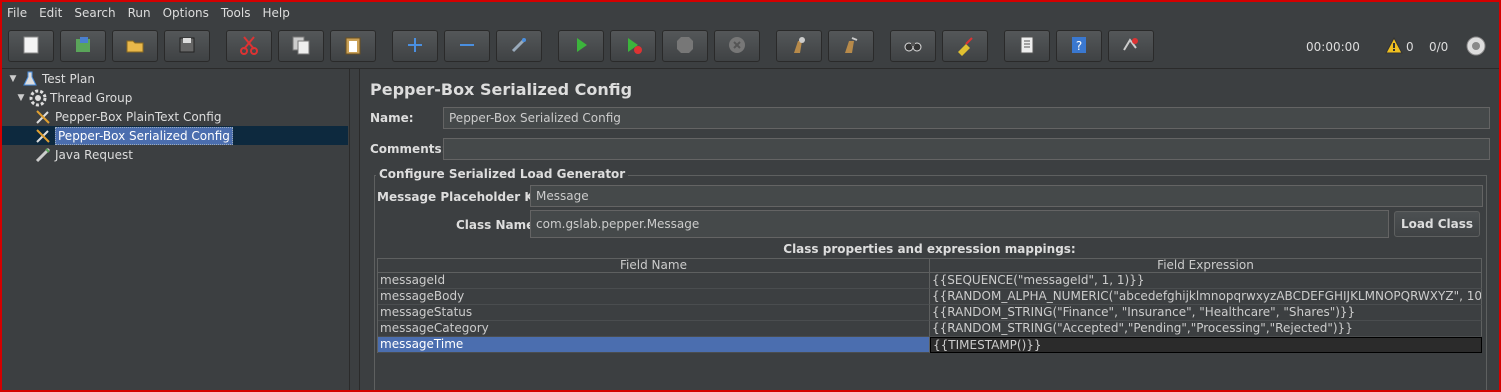  What do you see at coordinates (1006, 196) in the screenshot?
I see `placeholder-key-field: Message` at bounding box center [1006, 196].